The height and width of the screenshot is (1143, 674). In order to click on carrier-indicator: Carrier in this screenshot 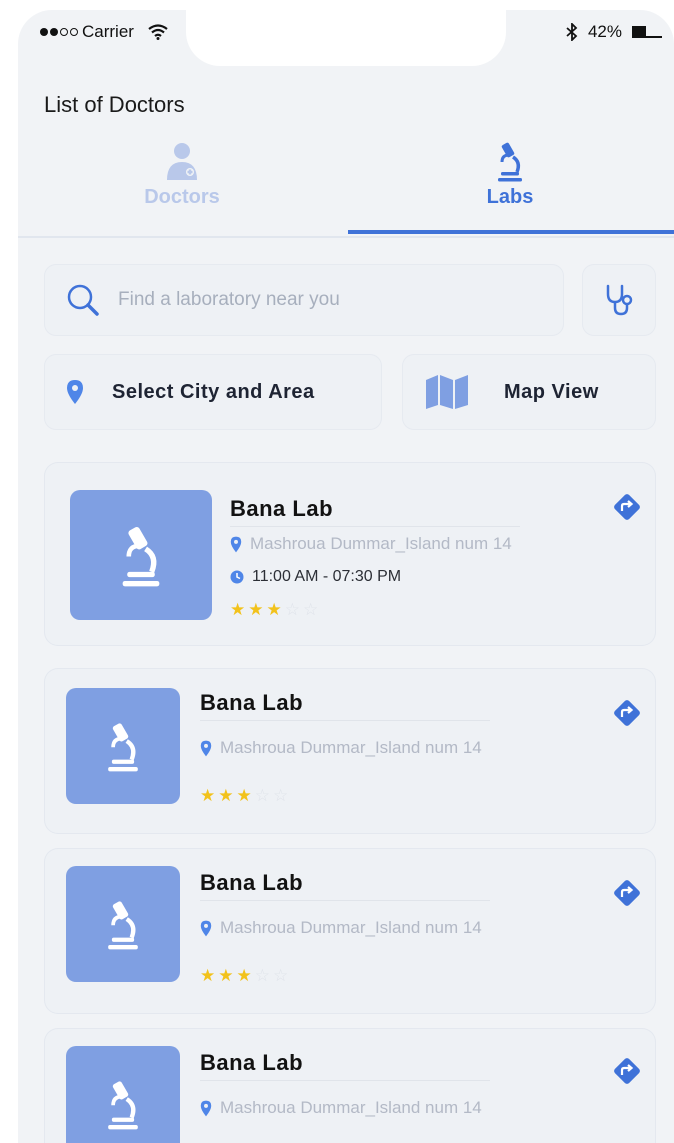, I will do `click(104, 32)`.